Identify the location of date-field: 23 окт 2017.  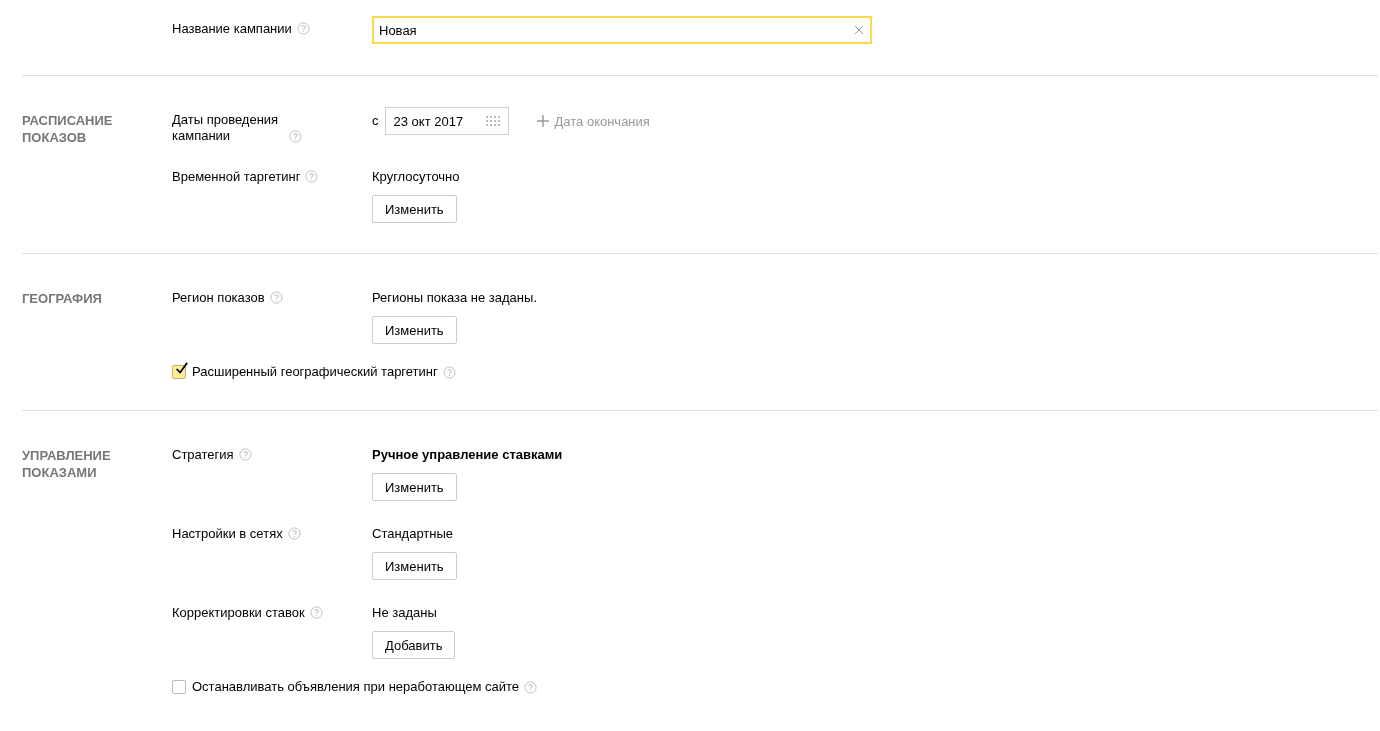
(446, 121).